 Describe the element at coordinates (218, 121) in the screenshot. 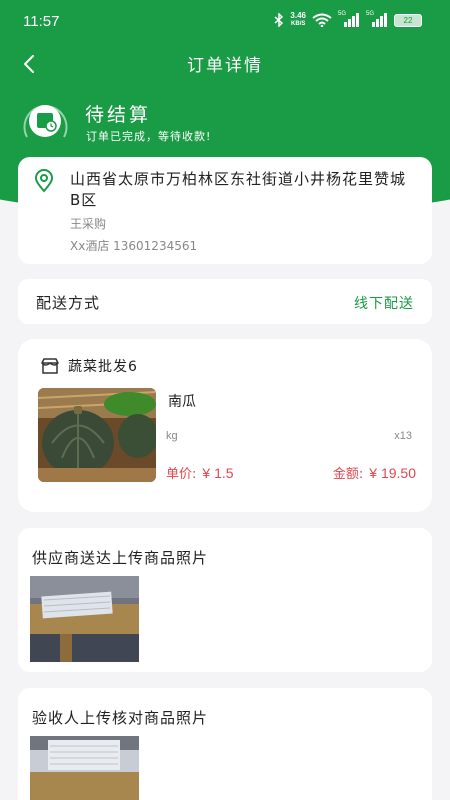

I see `order-status: 待结算 订单已完成，等待收款!` at that location.